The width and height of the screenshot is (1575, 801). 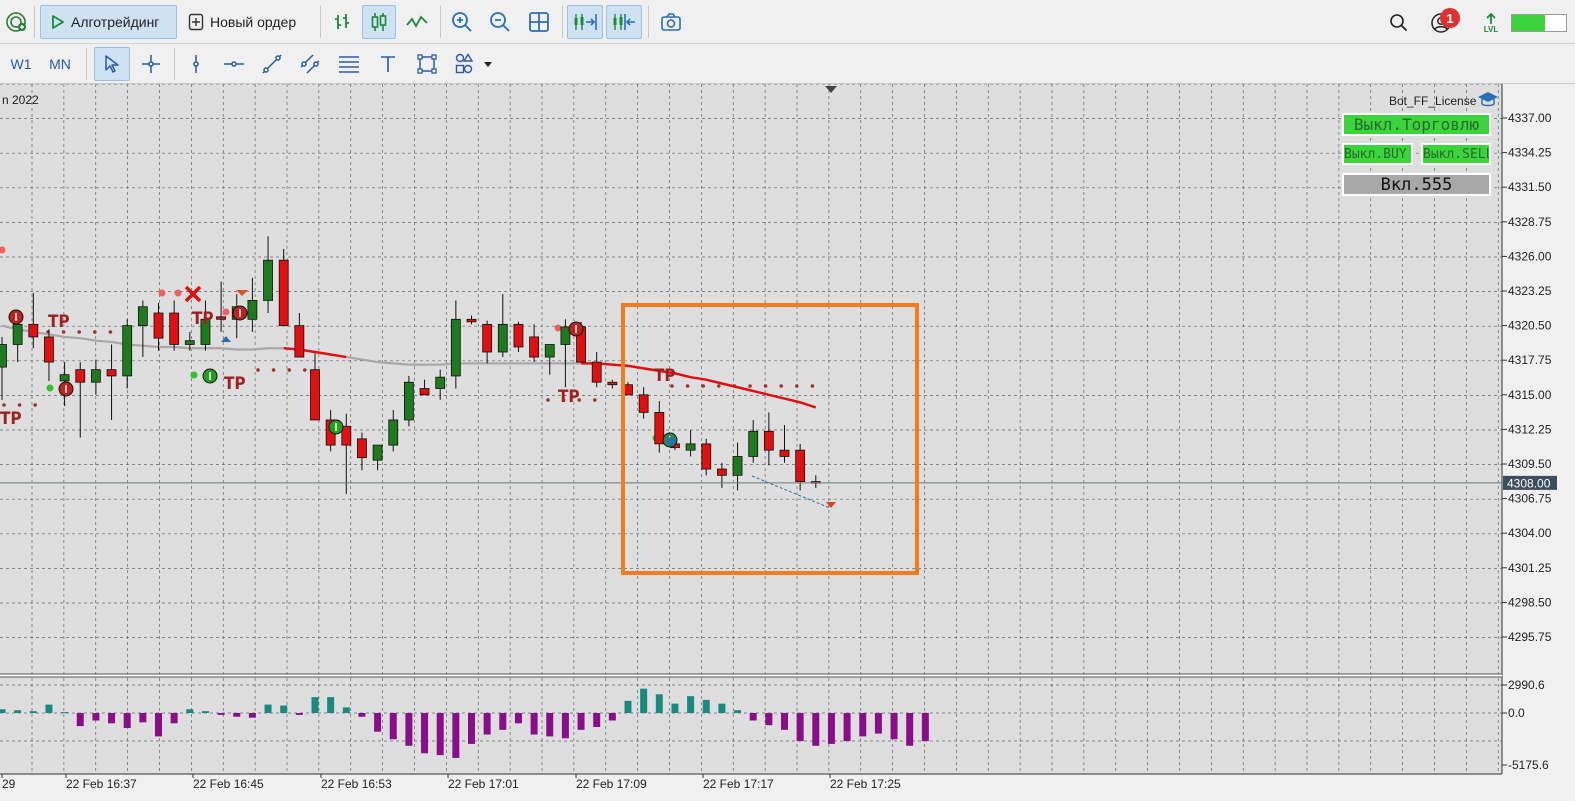 What do you see at coordinates (228, 784) in the screenshot?
I see `time-tick-label: 22 Feb 16:45` at bounding box center [228, 784].